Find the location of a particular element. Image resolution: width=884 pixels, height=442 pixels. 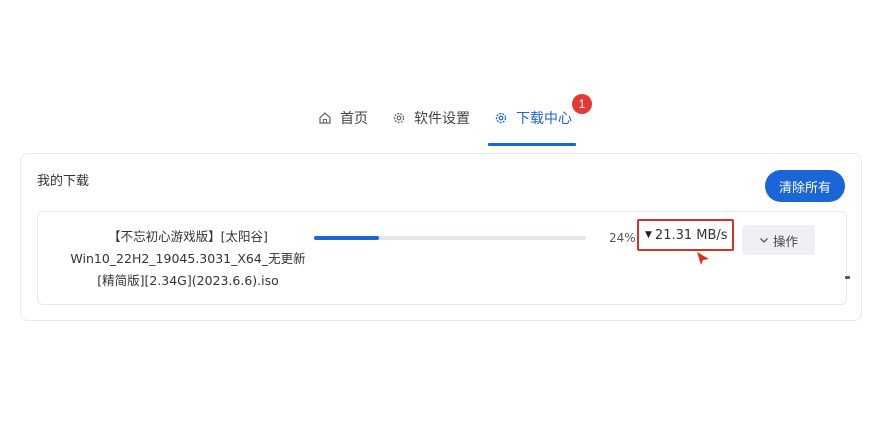

actions-button: 操作 is located at coordinates (778, 240).